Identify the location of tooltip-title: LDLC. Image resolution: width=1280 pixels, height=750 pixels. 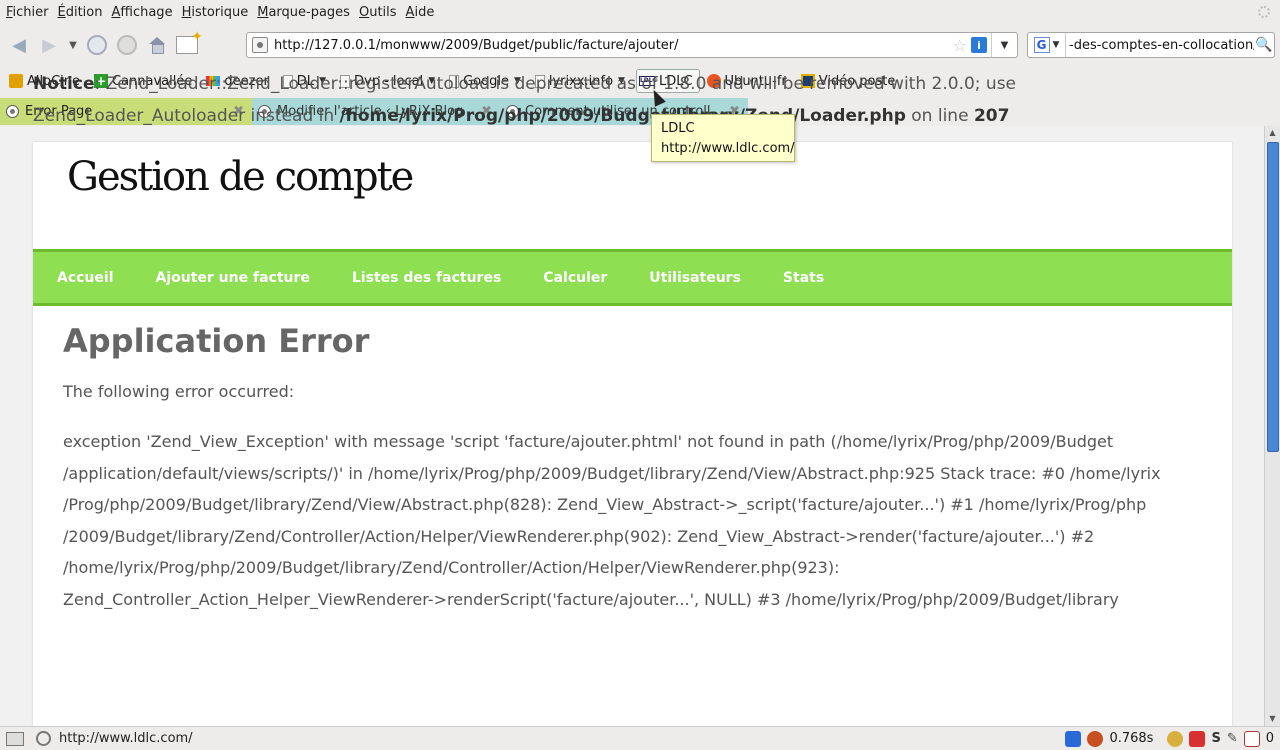
(678, 128).